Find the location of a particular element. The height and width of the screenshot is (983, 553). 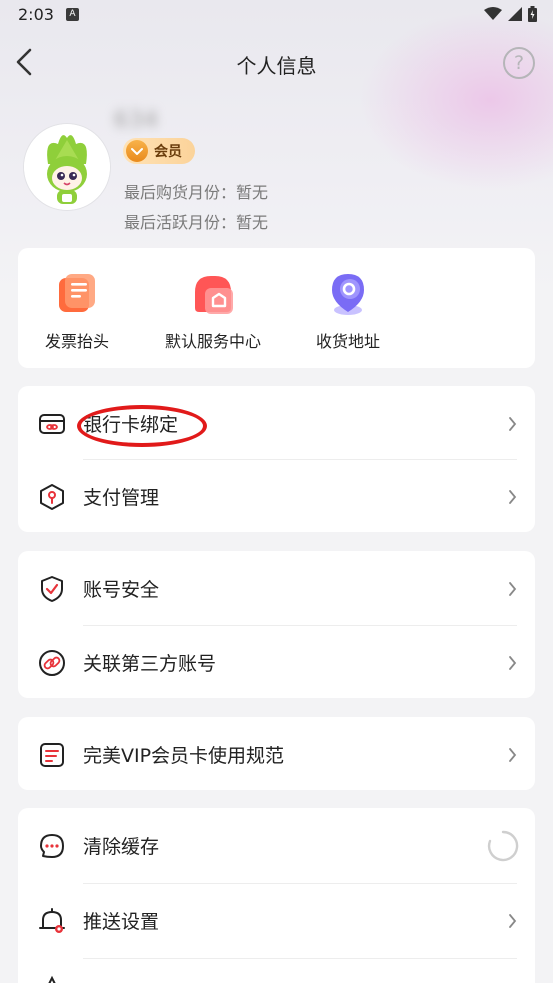

member-coin-icon is located at coordinates (137, 151).